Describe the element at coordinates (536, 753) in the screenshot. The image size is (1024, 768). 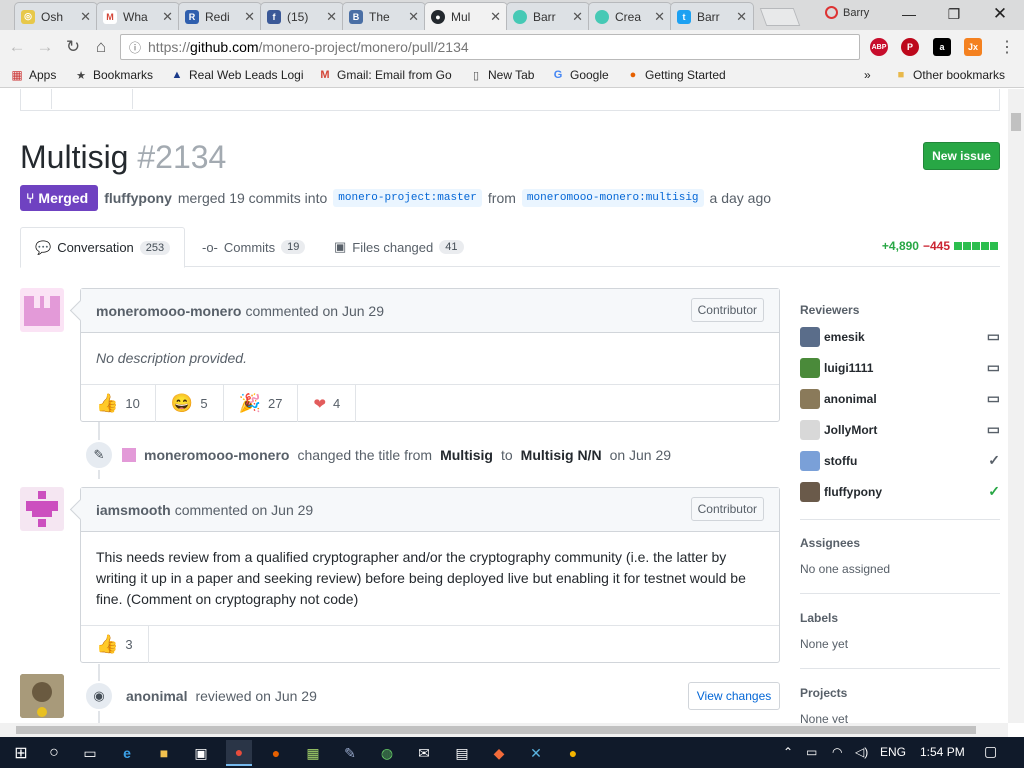
I see `x-app-icon: ✕` at that location.